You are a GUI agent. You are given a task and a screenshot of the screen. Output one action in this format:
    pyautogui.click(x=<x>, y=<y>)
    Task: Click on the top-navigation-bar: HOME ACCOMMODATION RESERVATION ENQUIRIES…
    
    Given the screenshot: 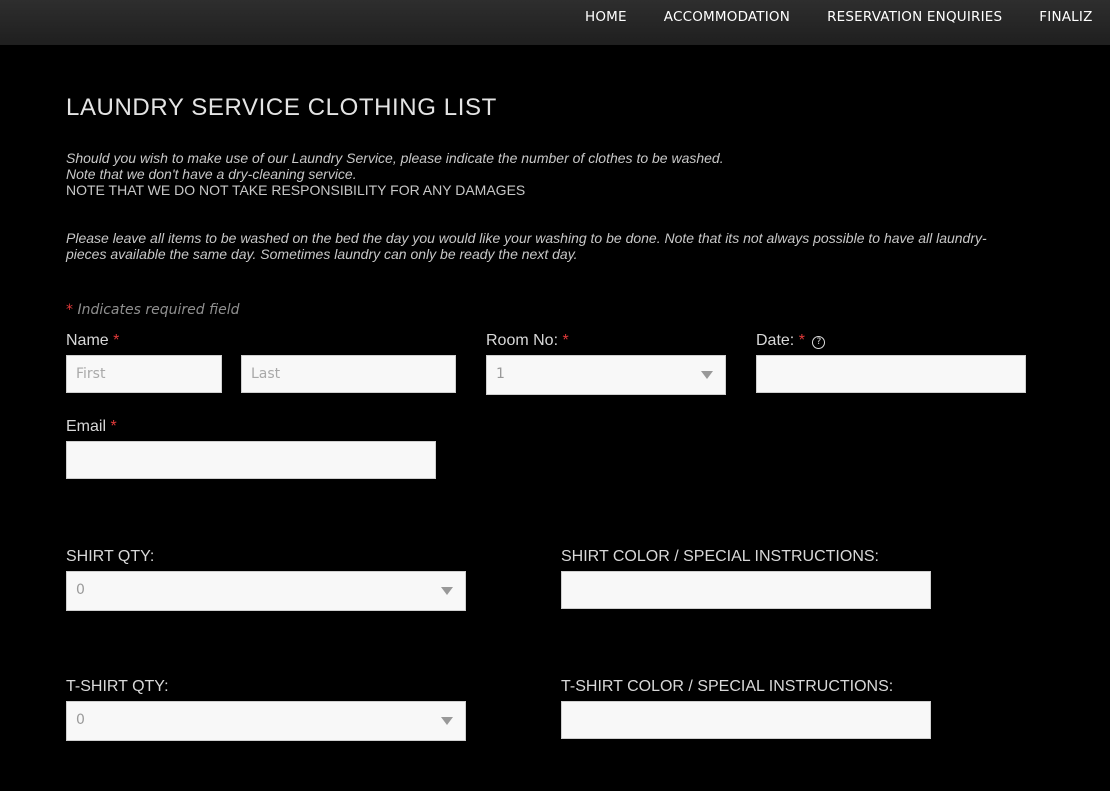 What is the action you would take?
    pyautogui.click(x=555, y=22)
    